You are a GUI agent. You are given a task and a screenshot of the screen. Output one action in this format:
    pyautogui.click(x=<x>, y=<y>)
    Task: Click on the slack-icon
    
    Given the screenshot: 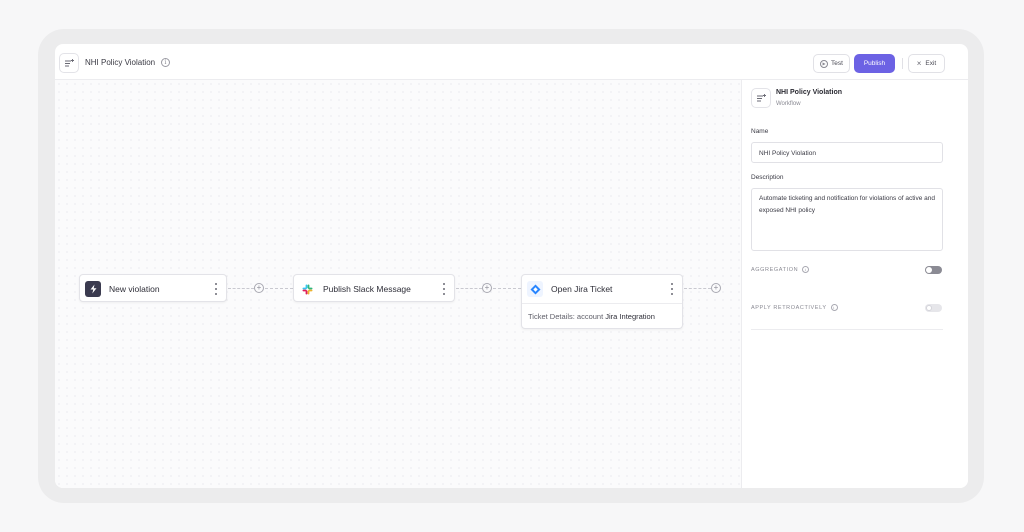 What is the action you would take?
    pyautogui.click(x=307, y=289)
    